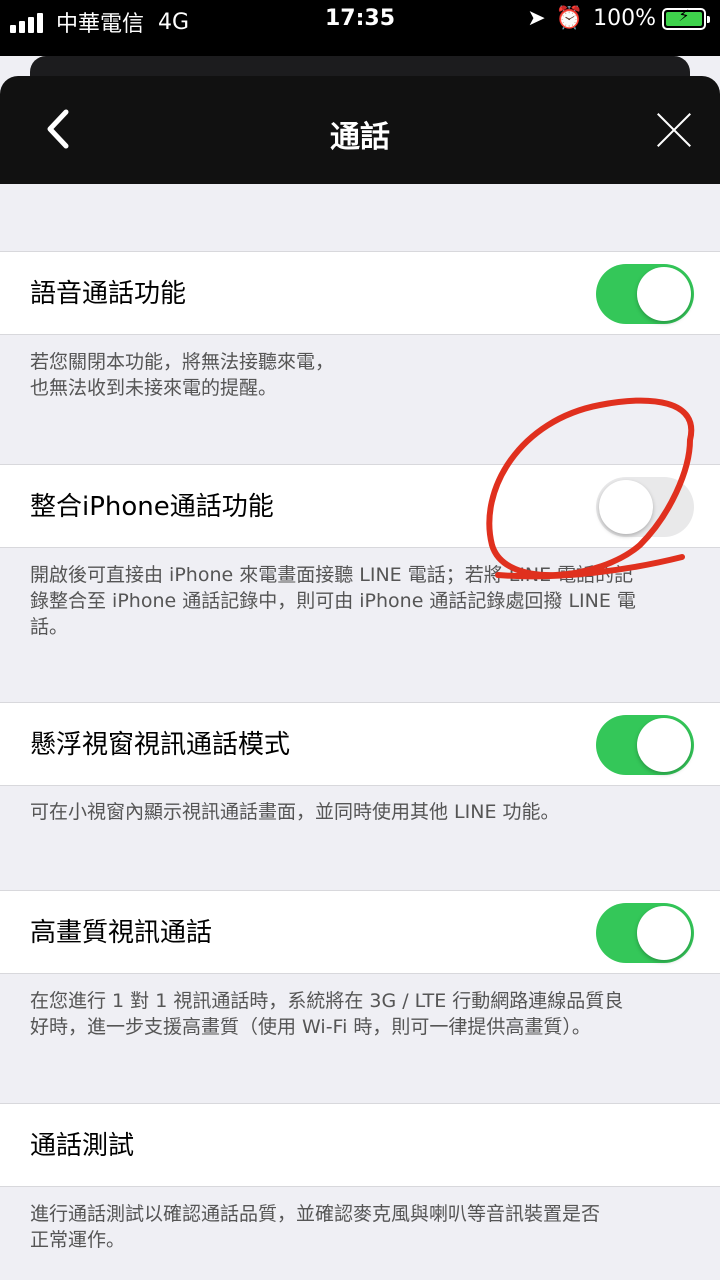  What do you see at coordinates (108, 294) in the screenshot?
I see `setting-label: 語音通話功能` at bounding box center [108, 294].